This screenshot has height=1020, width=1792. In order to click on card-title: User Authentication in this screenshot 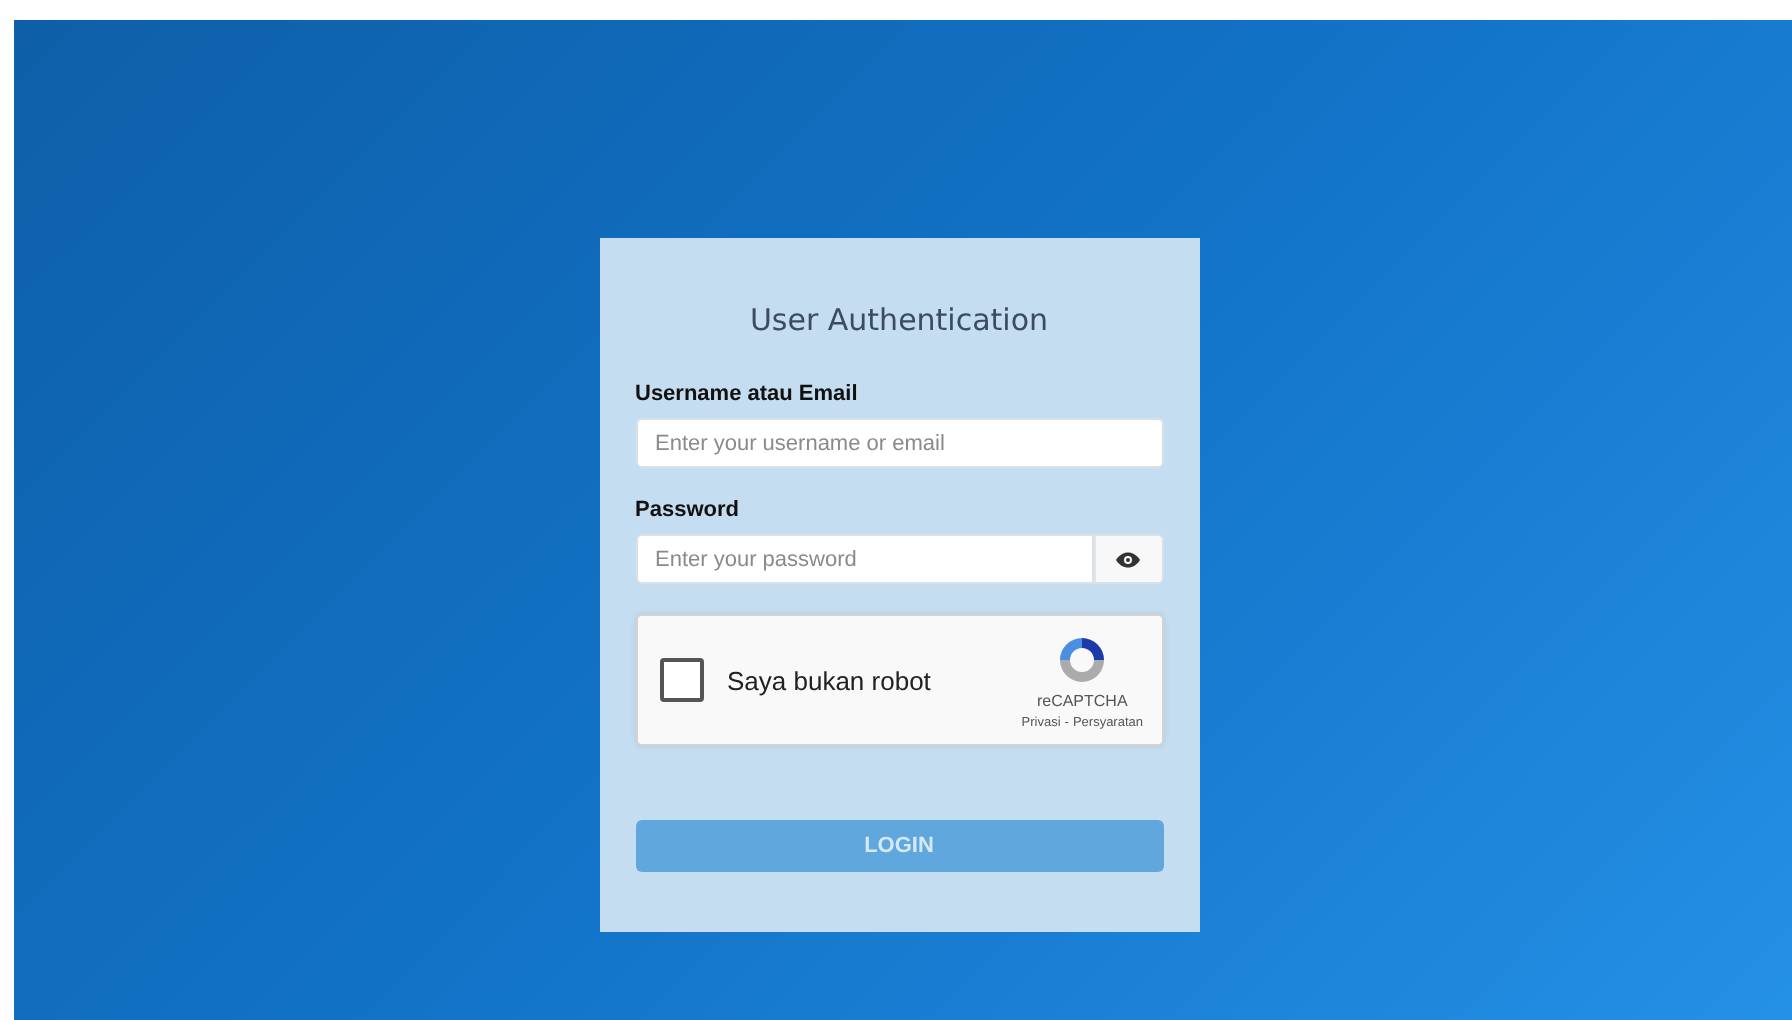, I will do `click(899, 320)`.